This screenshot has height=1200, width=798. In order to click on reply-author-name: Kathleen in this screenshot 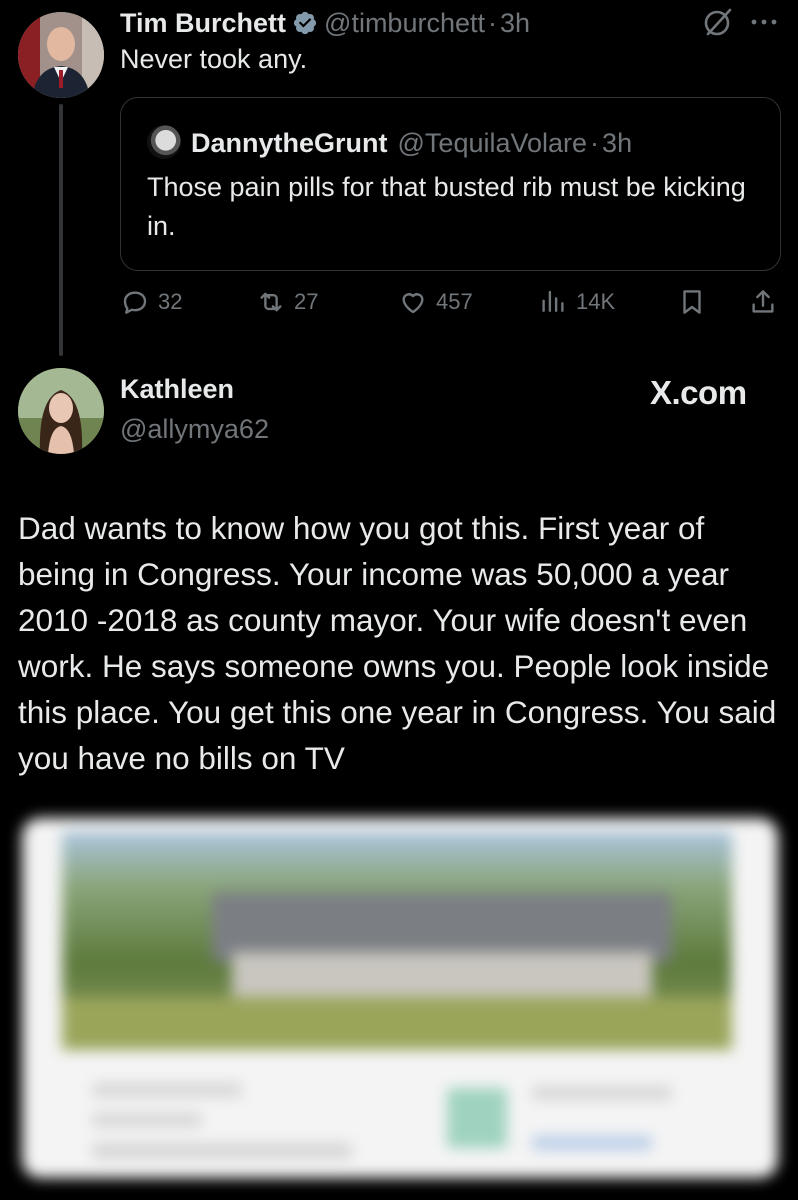, I will do `click(177, 389)`.